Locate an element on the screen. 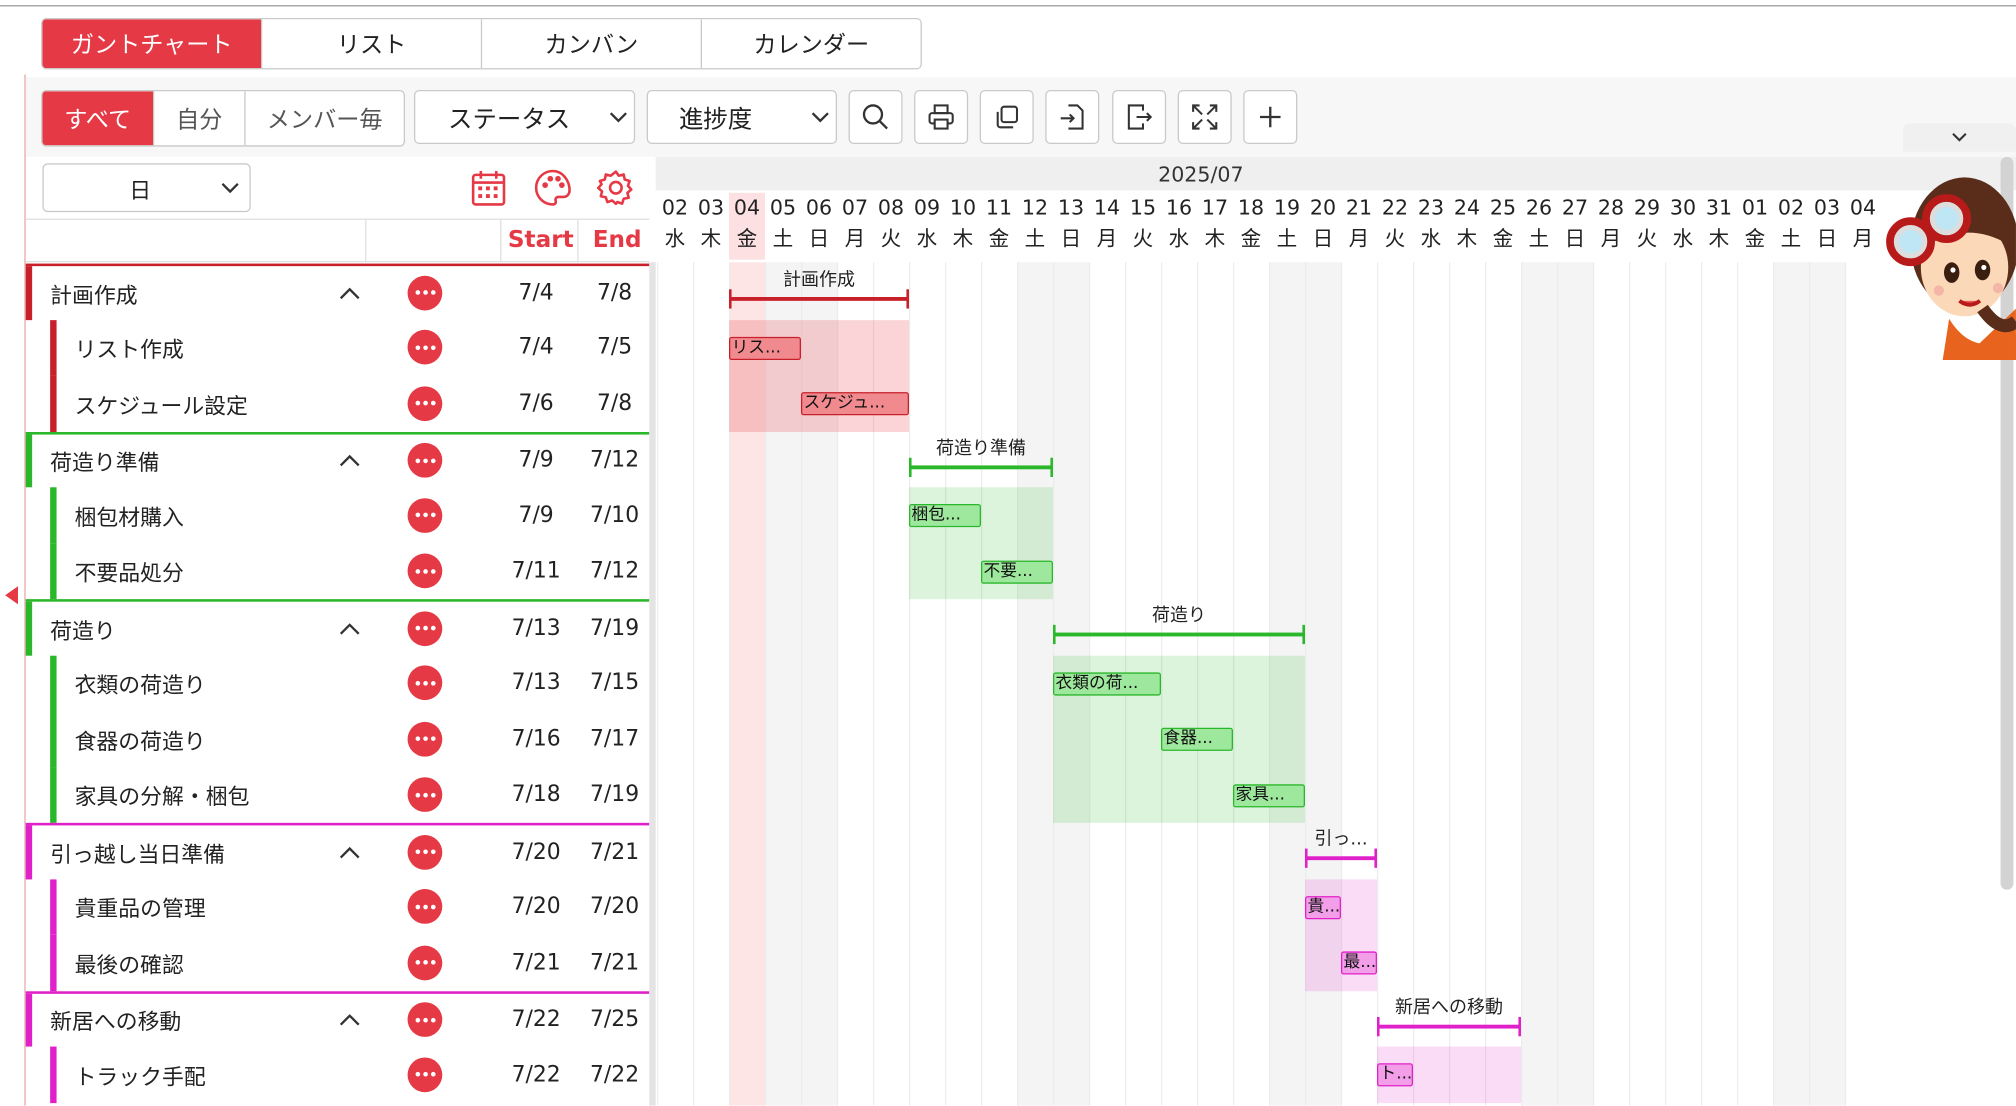  calendar-button is located at coordinates (489, 190).